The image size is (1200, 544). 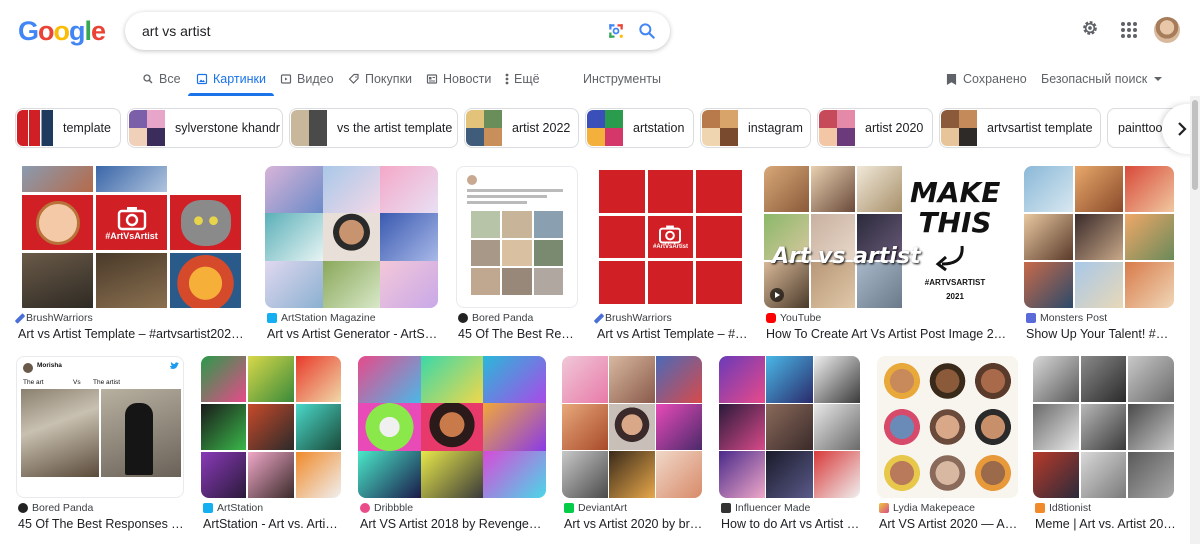 I want to click on chip-artvsartist-template: artvsartist template, so click(x=1020, y=128).